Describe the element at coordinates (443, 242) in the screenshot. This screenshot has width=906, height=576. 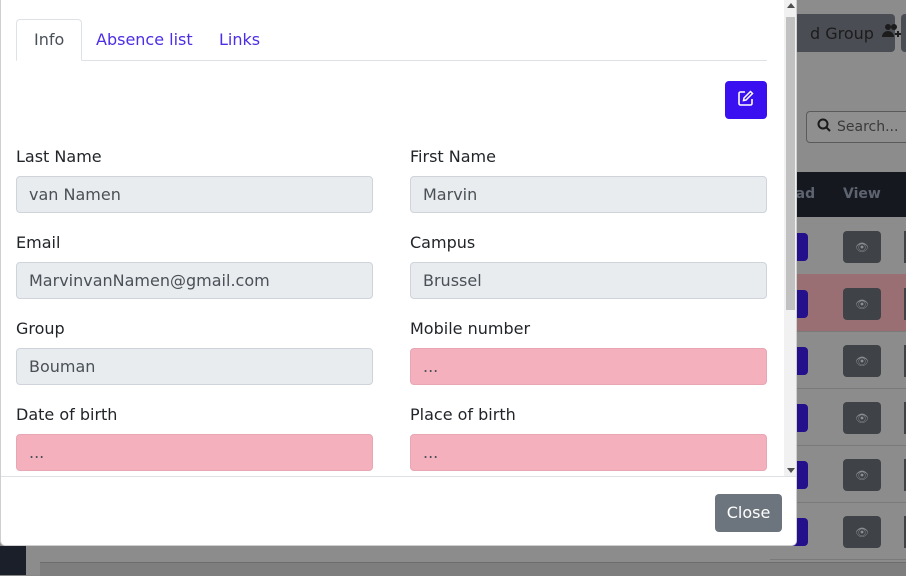
I see `campus-label: Campus` at that location.